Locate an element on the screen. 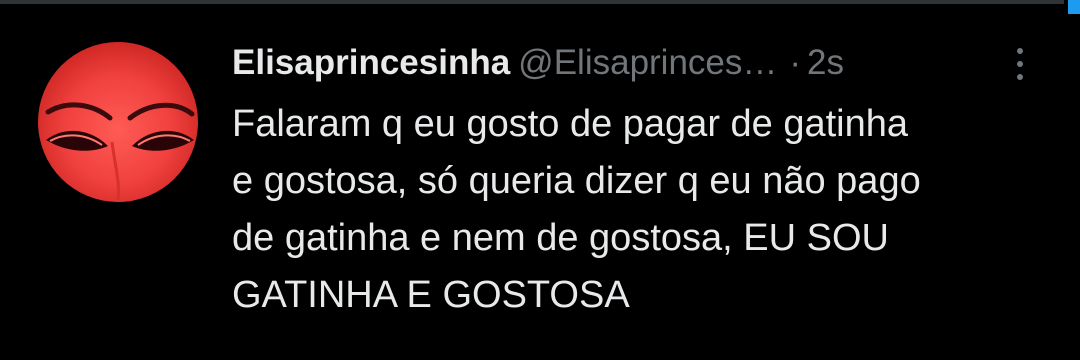 The width and height of the screenshot is (1080, 360). tweet-header: Elisaprincesinha @Elisaprinces… · 2s is located at coordinates (637, 63).